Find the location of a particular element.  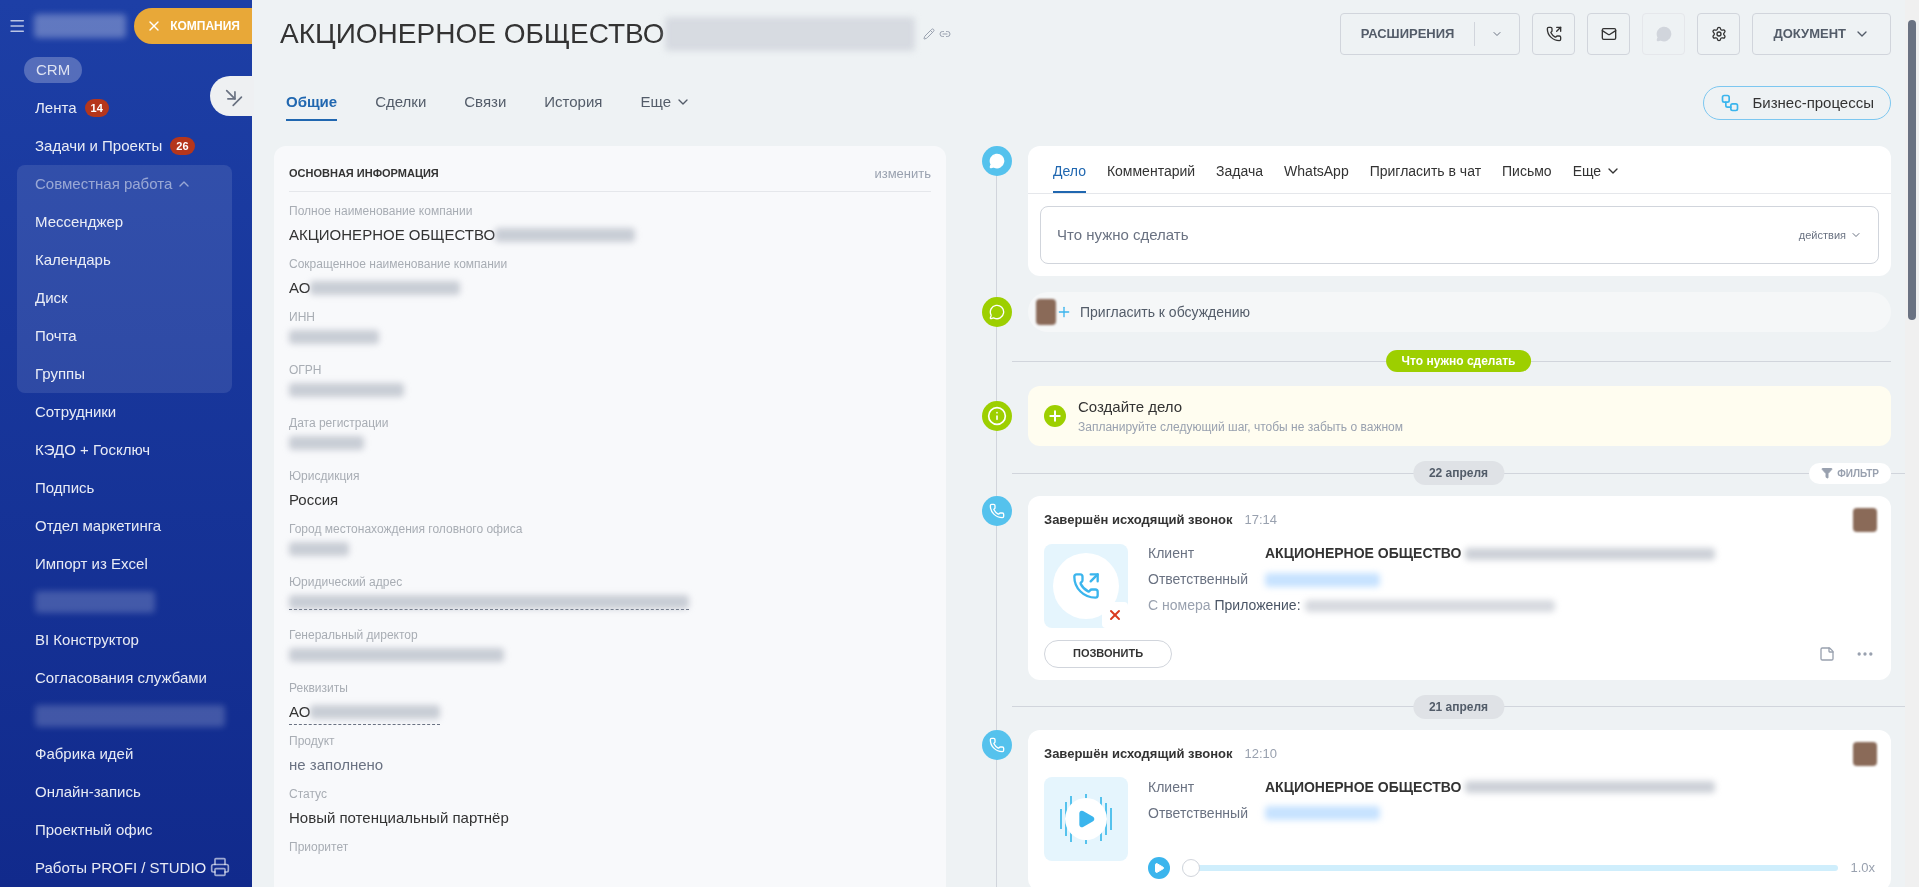

todo-field: Что нужно сделать действия is located at coordinates (1459, 235).